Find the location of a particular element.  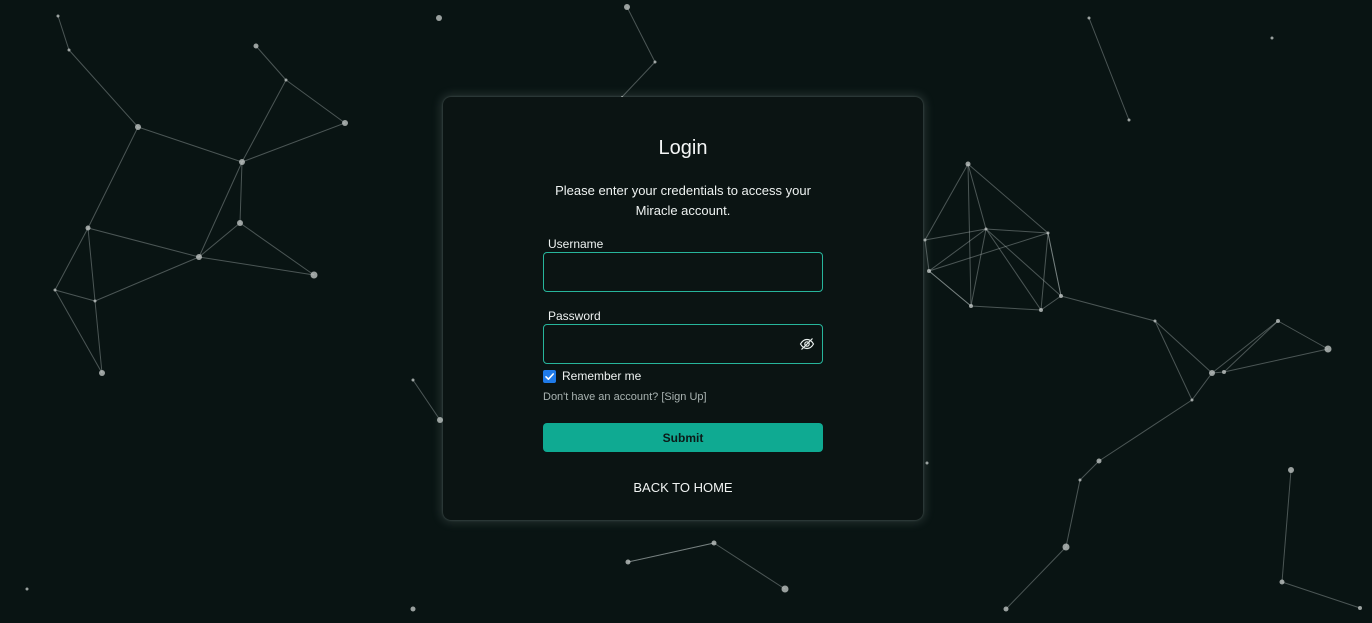

back-to-home-link: BACK TO HOME is located at coordinates (683, 487).